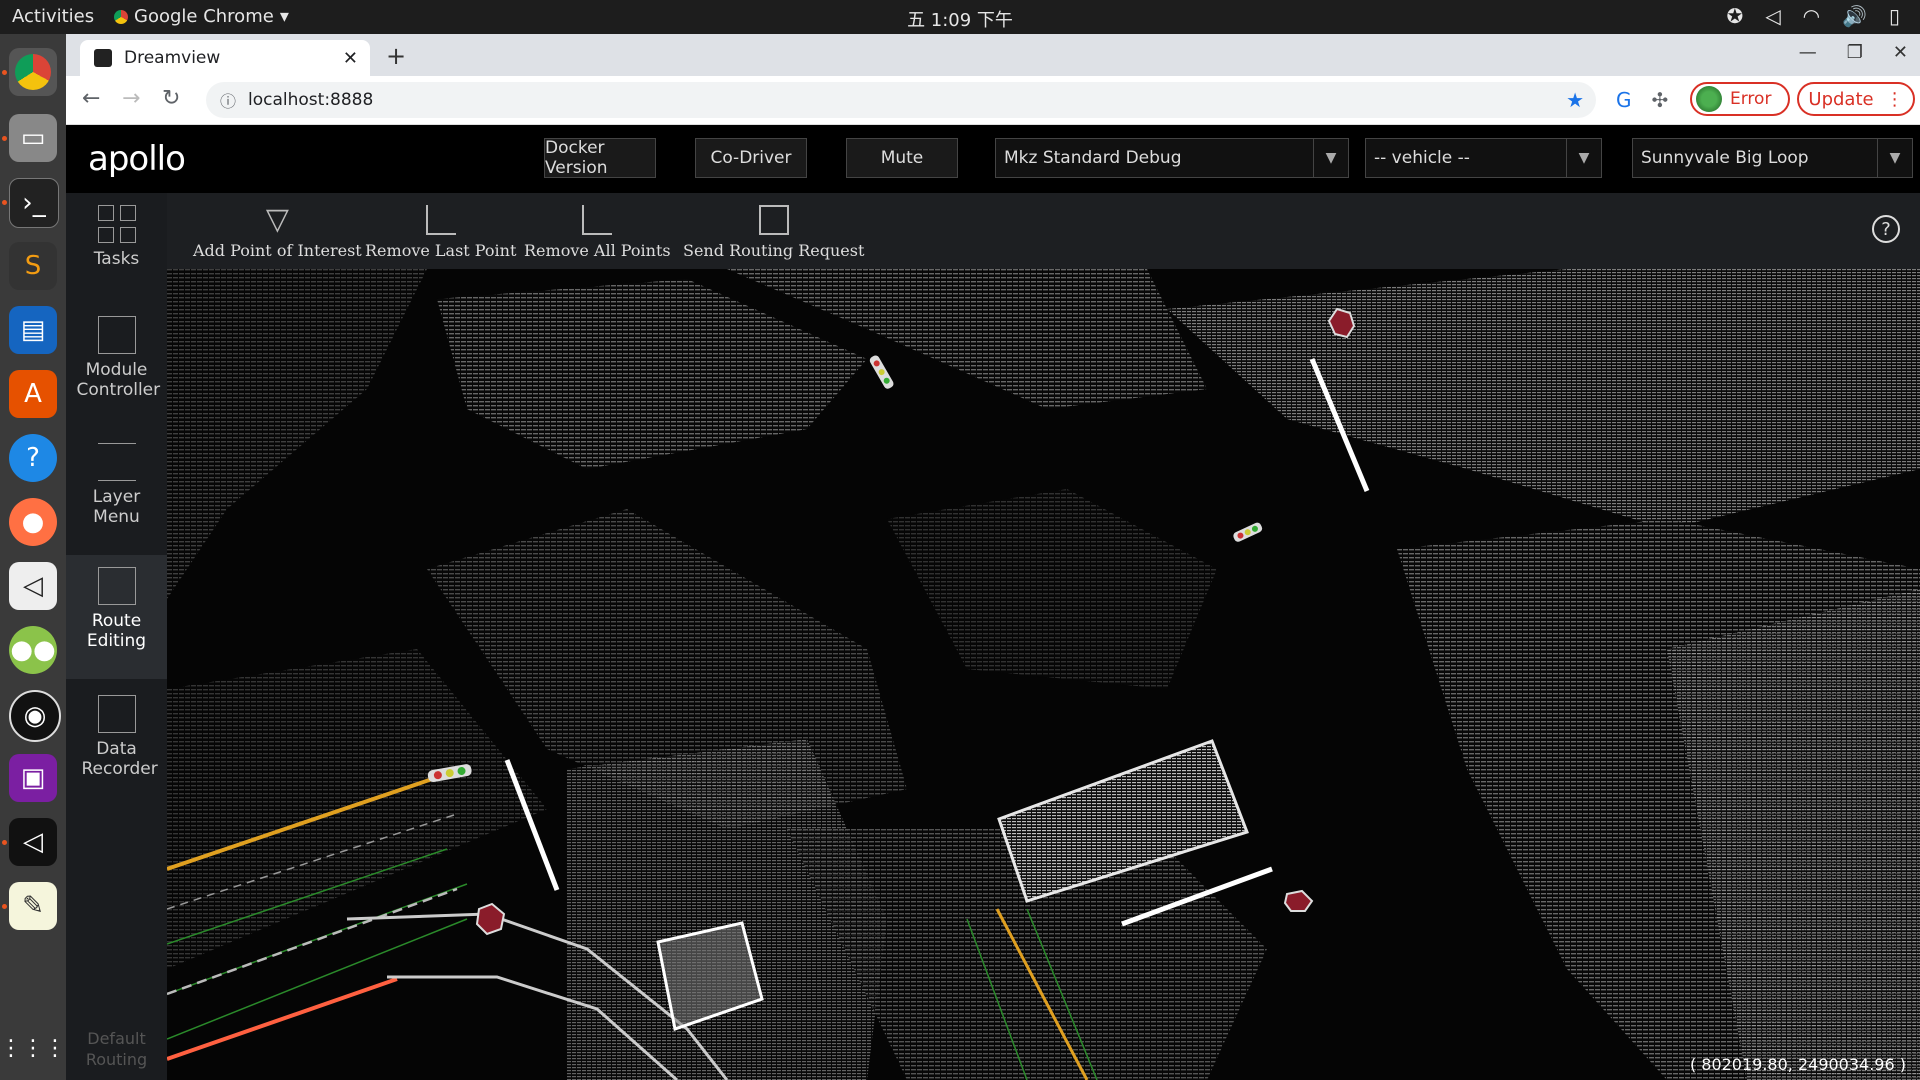 The height and width of the screenshot is (1080, 1920). What do you see at coordinates (33, 72) in the screenshot?
I see `chrome-dock-icon` at bounding box center [33, 72].